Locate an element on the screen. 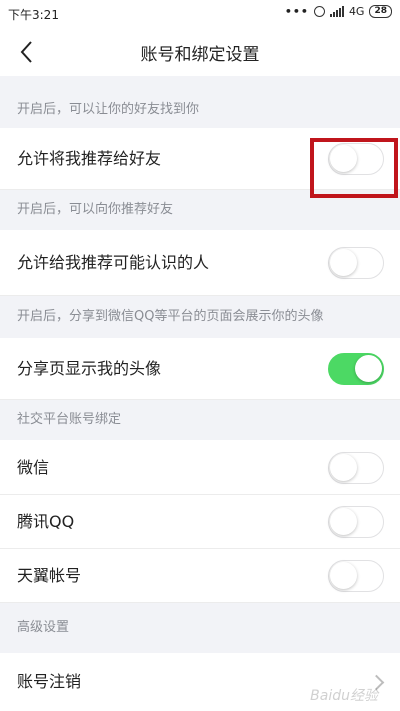  status-bar: 下午3:21 ••• 4G 28 is located at coordinates (200, 14).